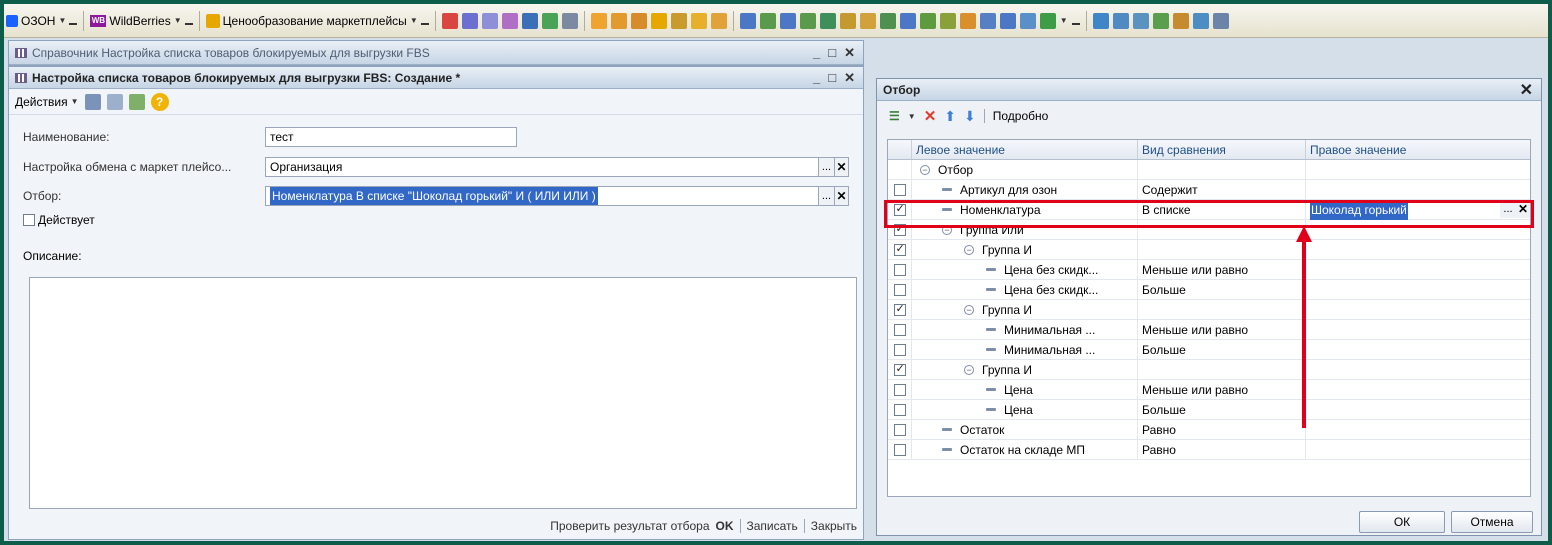 Image resolution: width=1552 pixels, height=545 pixels. What do you see at coordinates (542, 167) in the screenshot?
I see `exchange-field: Организация` at bounding box center [542, 167].